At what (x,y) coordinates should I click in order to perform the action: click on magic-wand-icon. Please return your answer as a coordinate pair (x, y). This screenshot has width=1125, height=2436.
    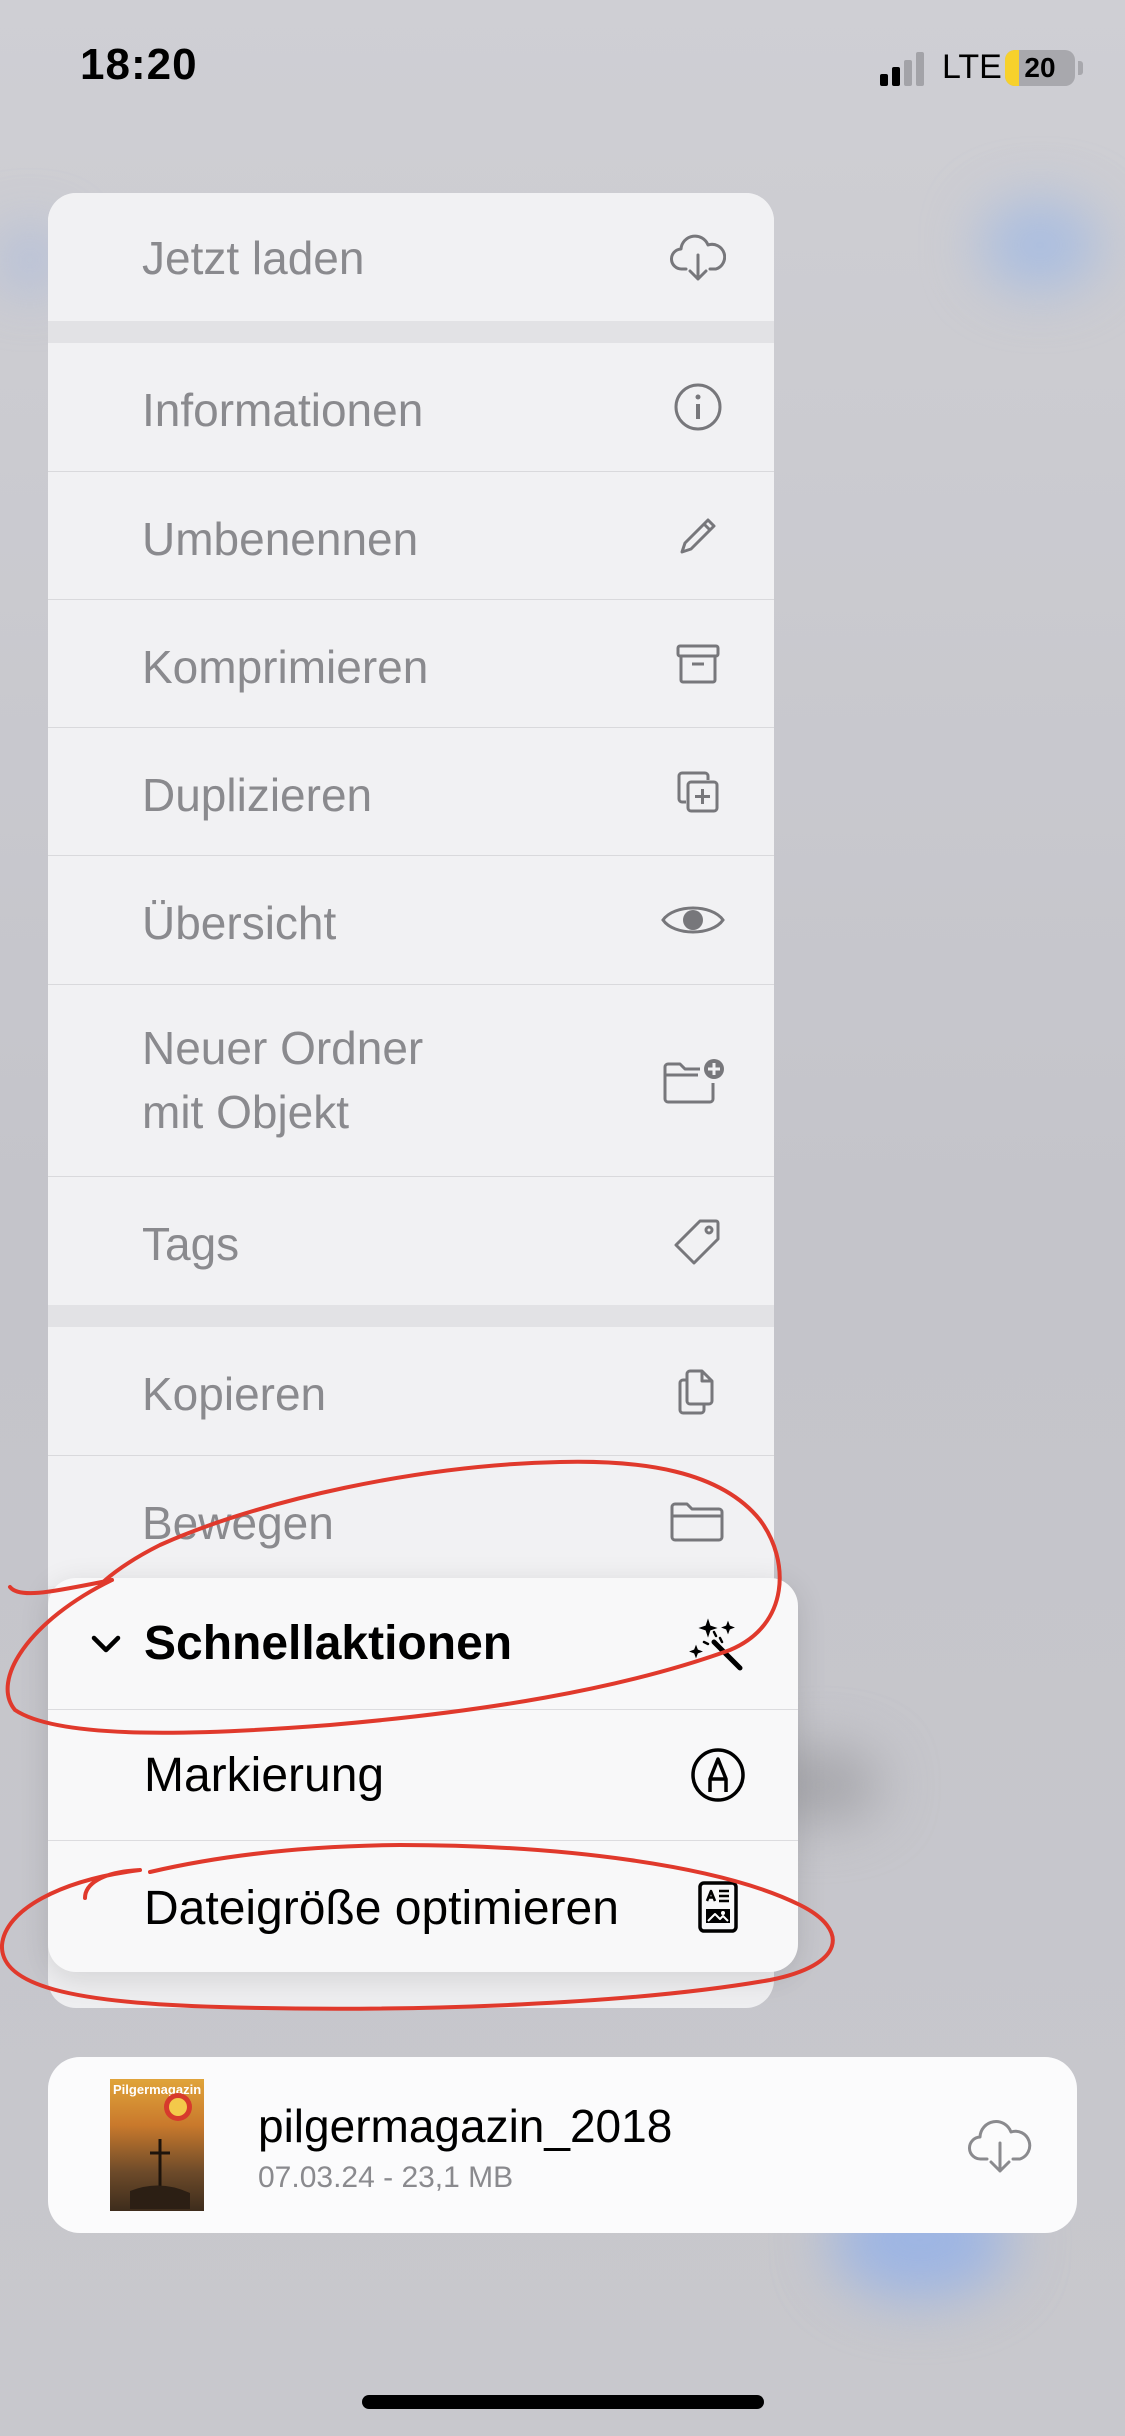
    Looking at the image, I should click on (716, 1643).